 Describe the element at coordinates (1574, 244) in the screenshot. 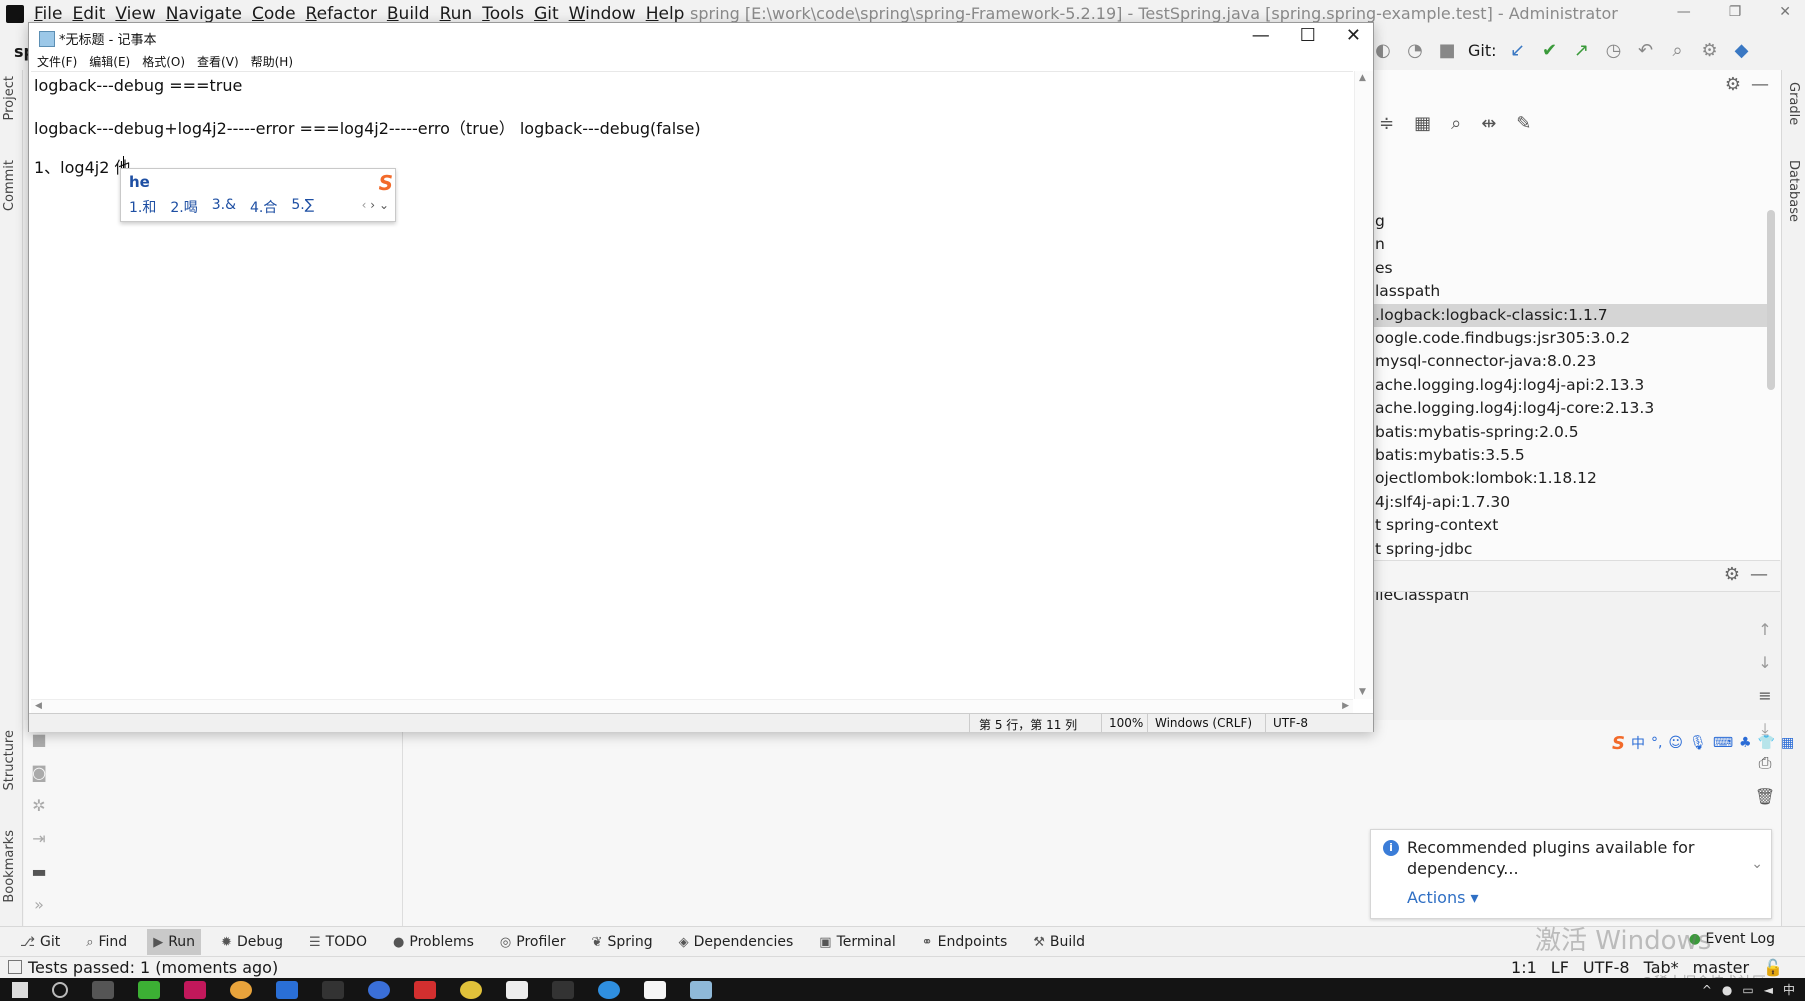

I see `dependency-item: n` at that location.